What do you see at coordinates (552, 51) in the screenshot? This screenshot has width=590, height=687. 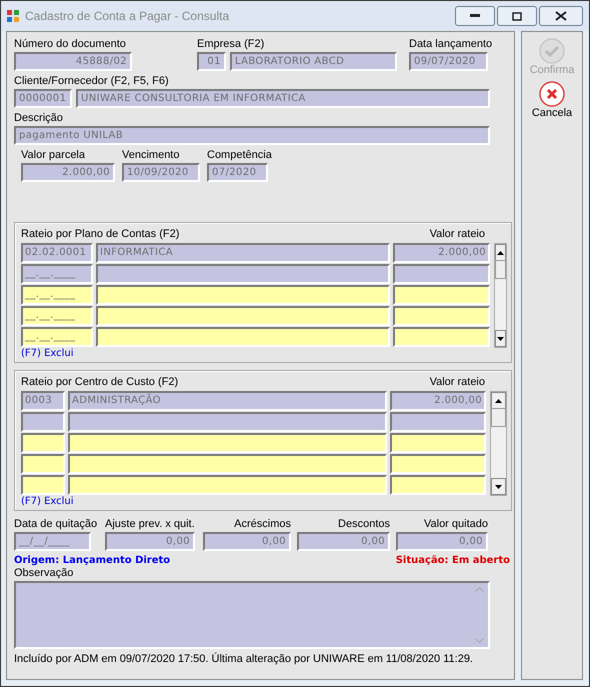 I see `check-icon` at bounding box center [552, 51].